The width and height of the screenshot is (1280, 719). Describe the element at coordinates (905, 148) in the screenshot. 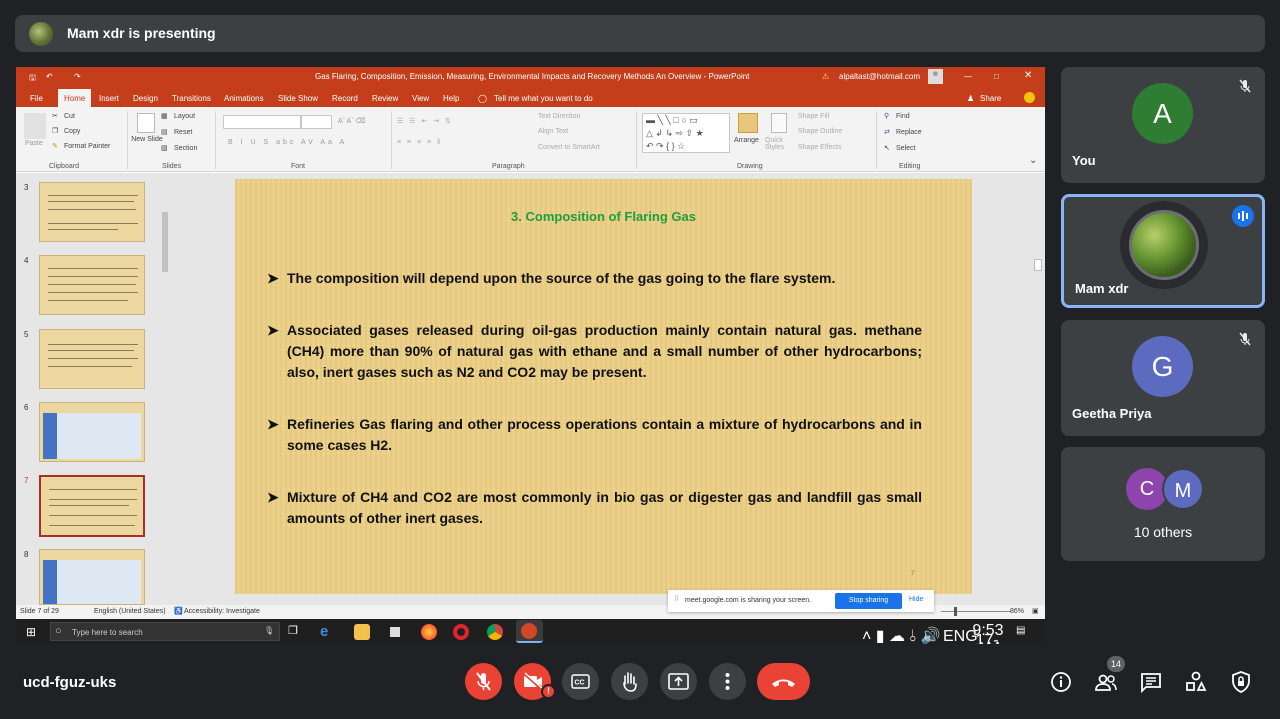

I see `select-button: Select` at that location.